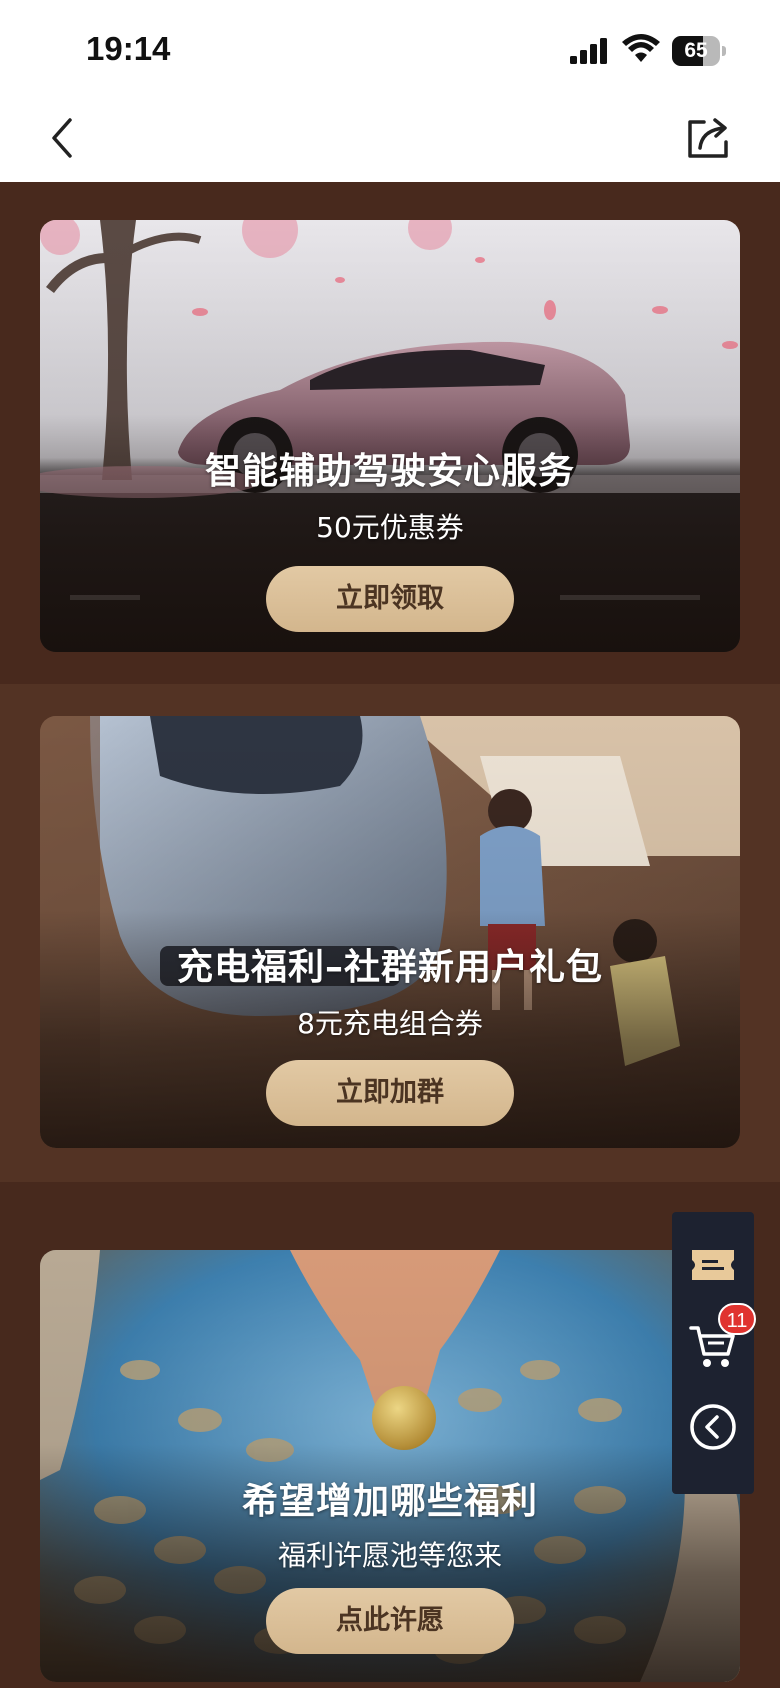 The height and width of the screenshot is (1688, 780). Describe the element at coordinates (641, 48) in the screenshot. I see `wifi-icon` at that location.